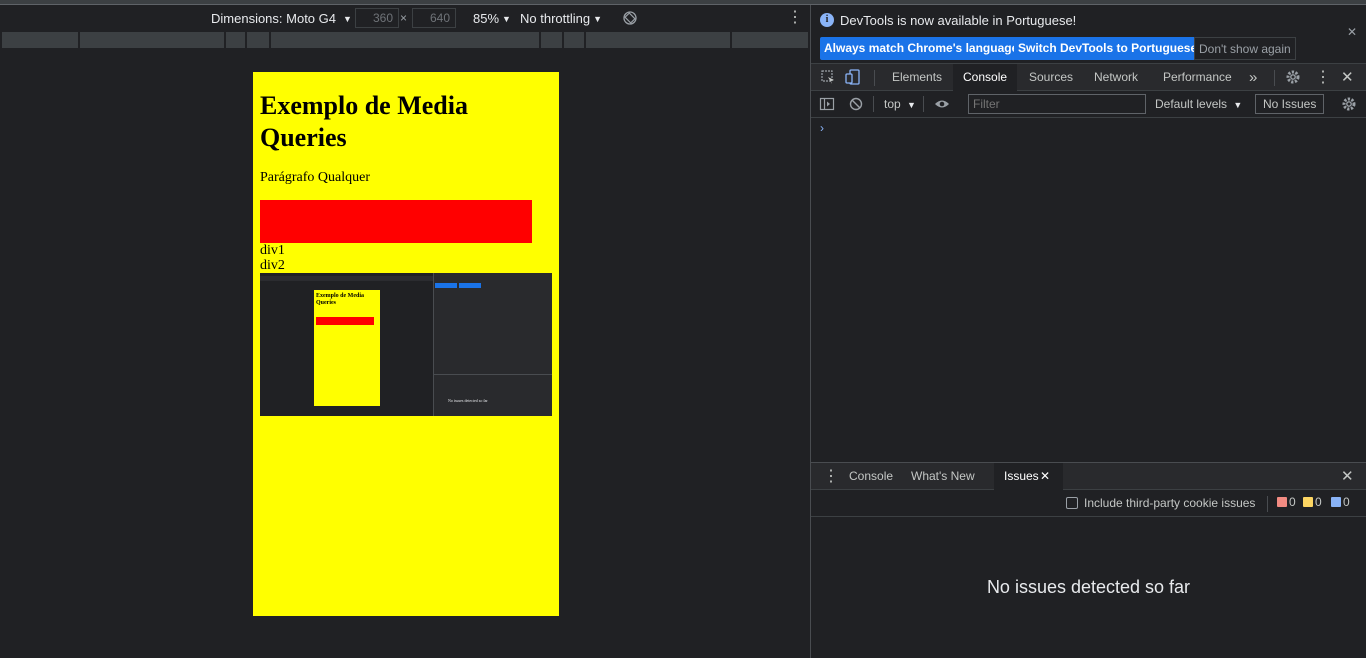 This screenshot has height=658, width=1366. What do you see at coordinates (871, 476) in the screenshot?
I see `drawer-tab-console: Console` at bounding box center [871, 476].